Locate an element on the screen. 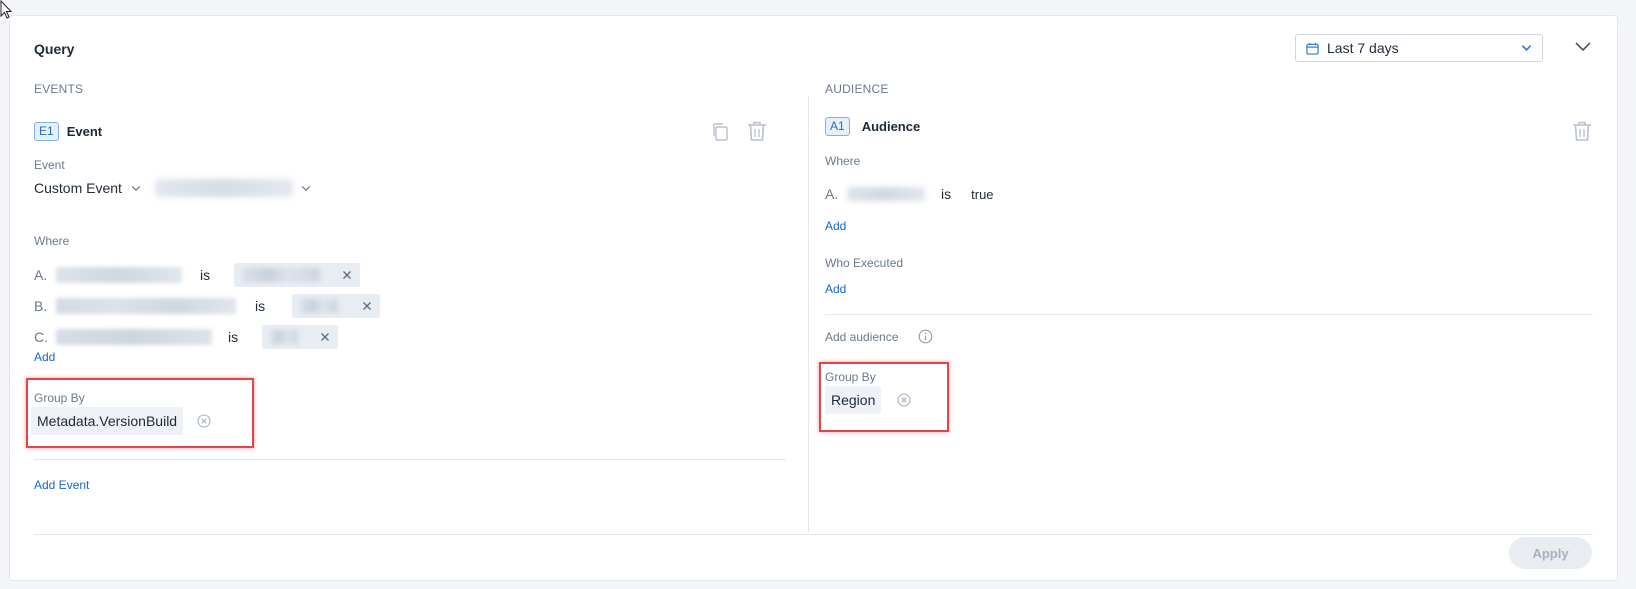  condition-letter: B. is located at coordinates (41, 306).